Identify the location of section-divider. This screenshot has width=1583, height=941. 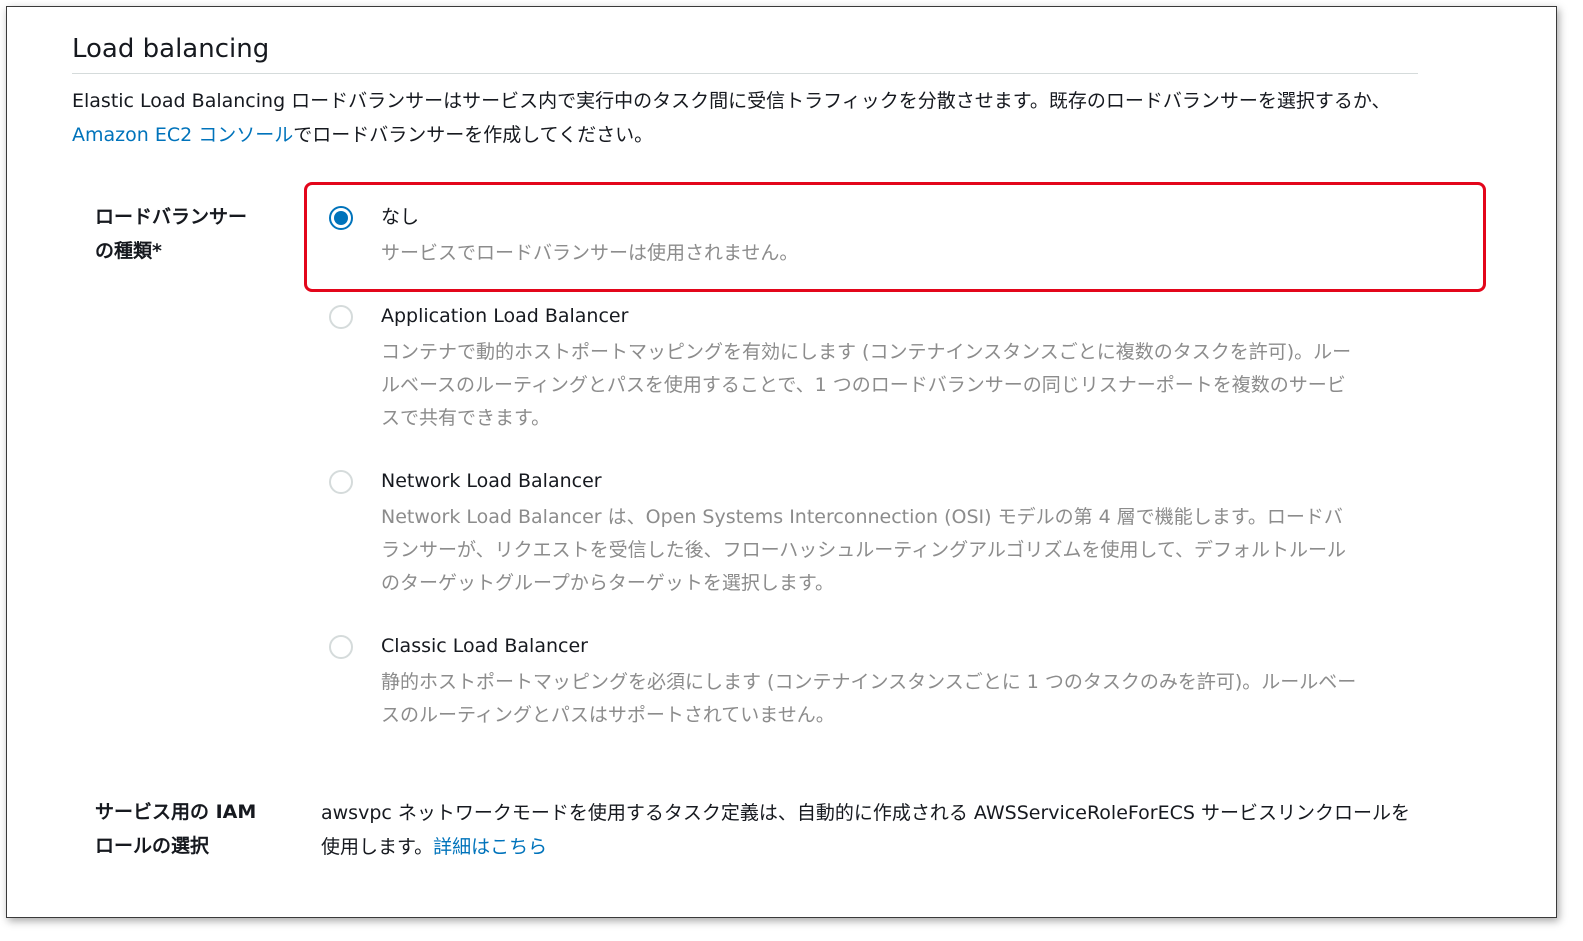
(745, 73).